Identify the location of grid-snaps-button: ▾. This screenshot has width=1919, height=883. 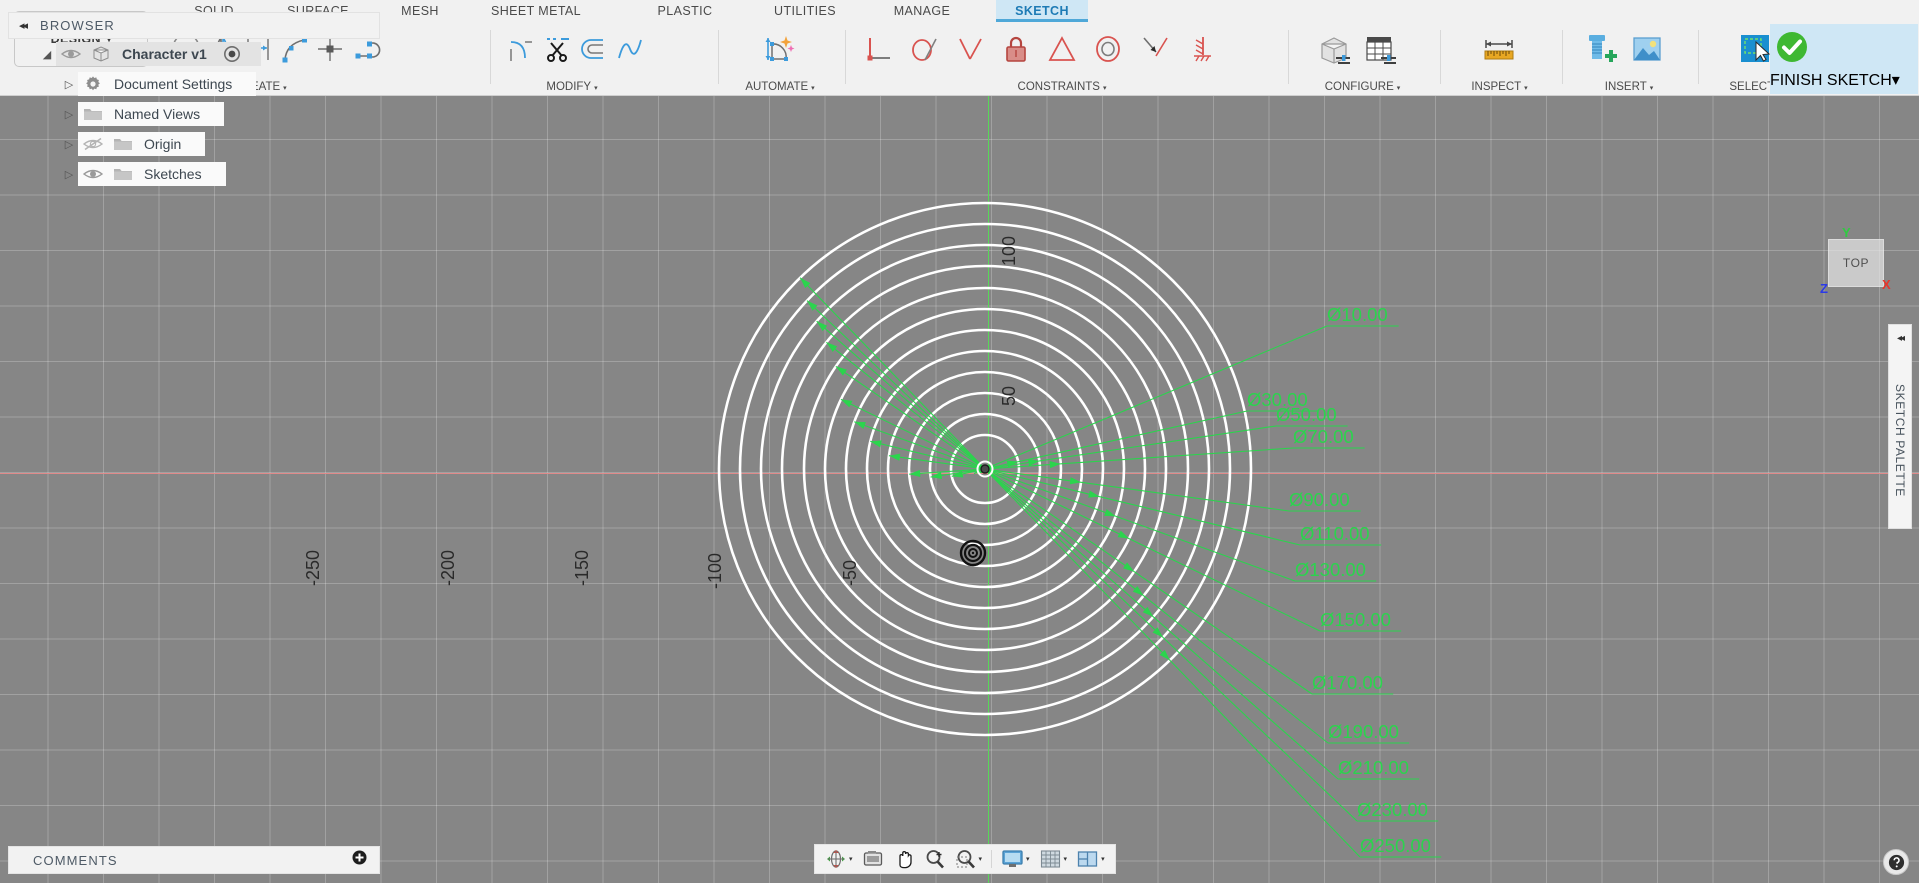
(1053, 859).